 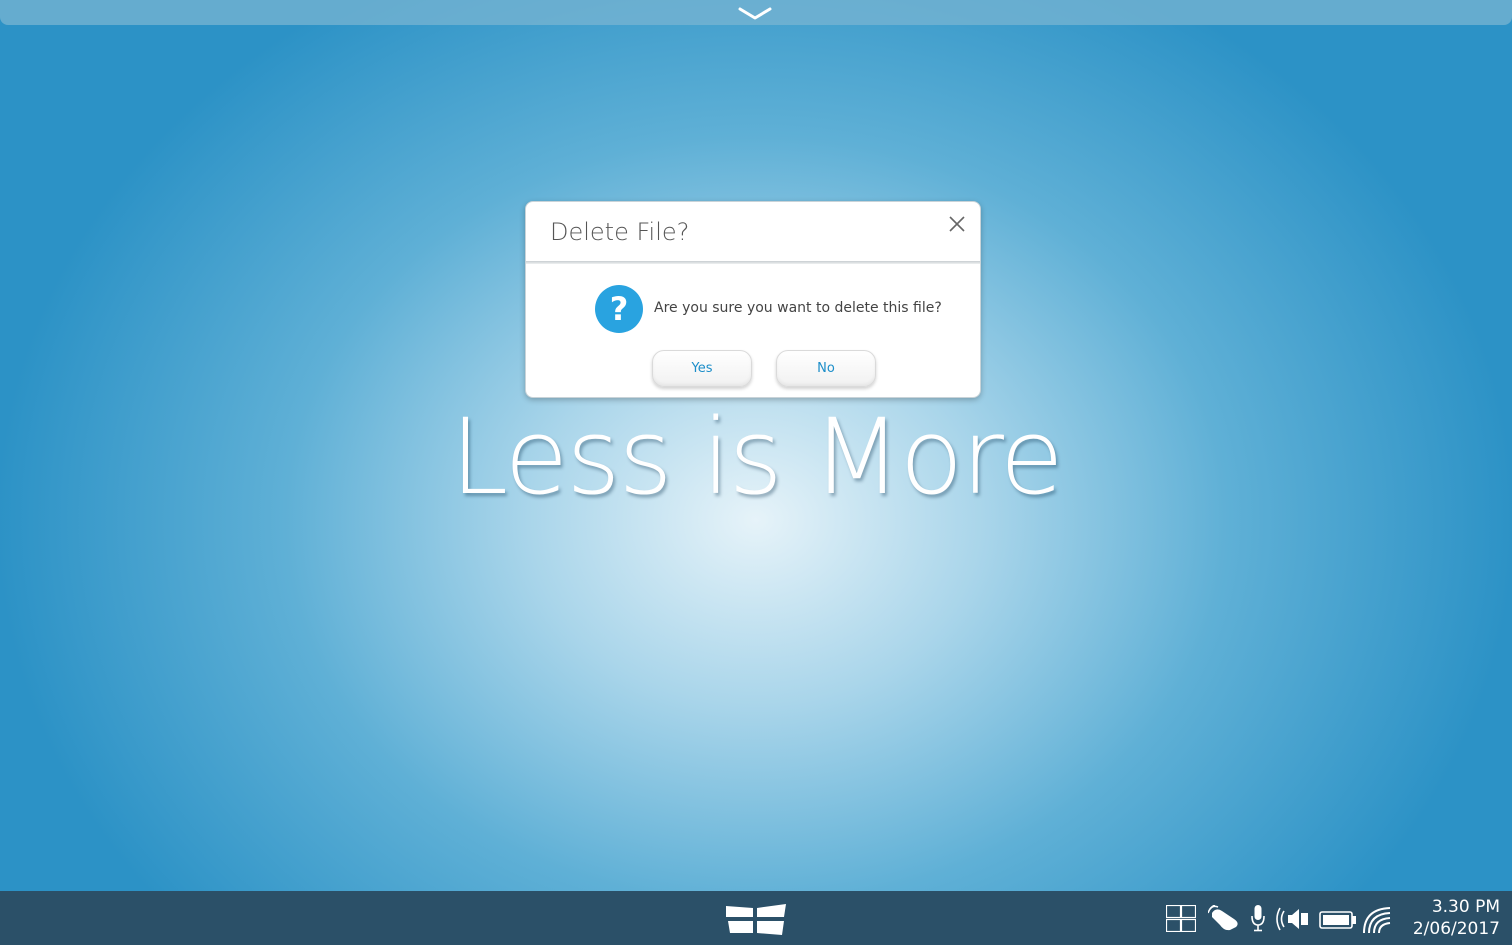 What do you see at coordinates (1456, 918) in the screenshot?
I see `system-clock: 3.30 PM 2/06/2017` at bounding box center [1456, 918].